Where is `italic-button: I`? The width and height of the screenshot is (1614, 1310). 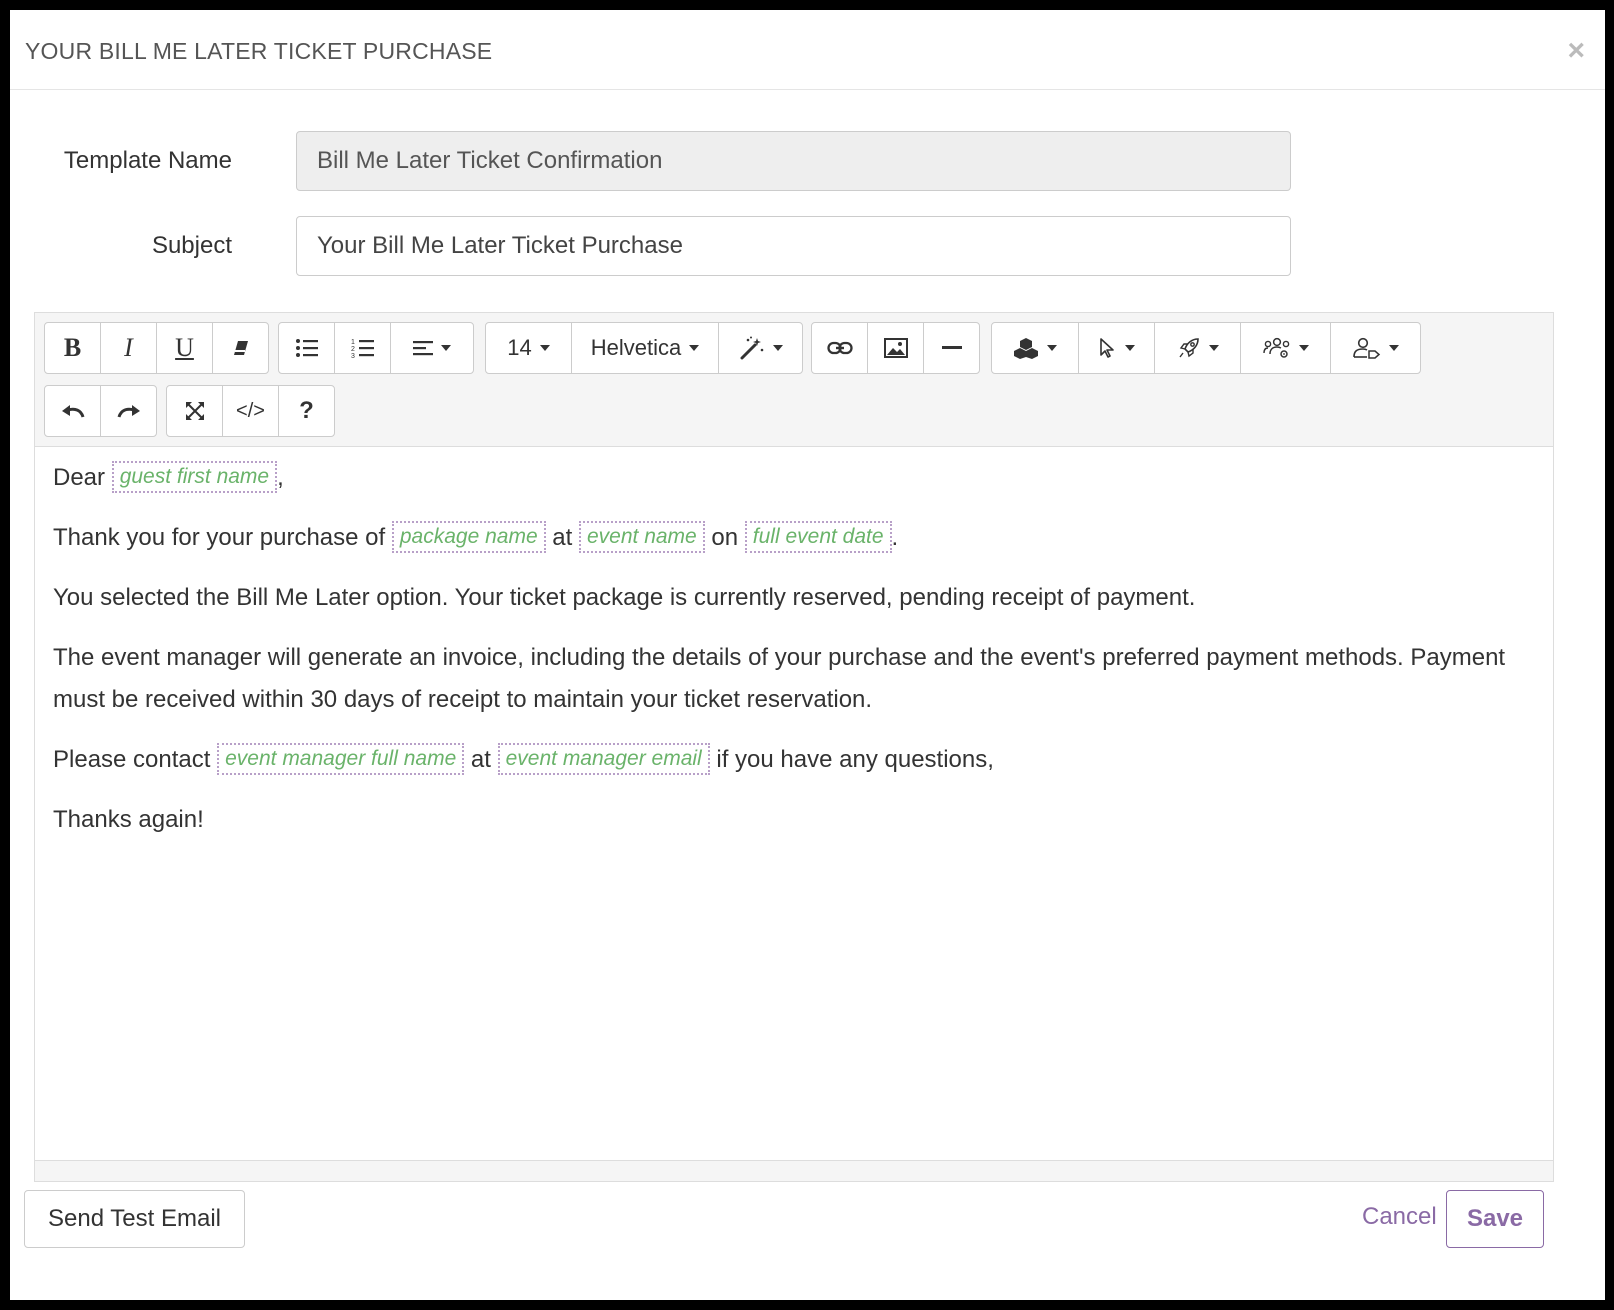
italic-button: I is located at coordinates (128, 348).